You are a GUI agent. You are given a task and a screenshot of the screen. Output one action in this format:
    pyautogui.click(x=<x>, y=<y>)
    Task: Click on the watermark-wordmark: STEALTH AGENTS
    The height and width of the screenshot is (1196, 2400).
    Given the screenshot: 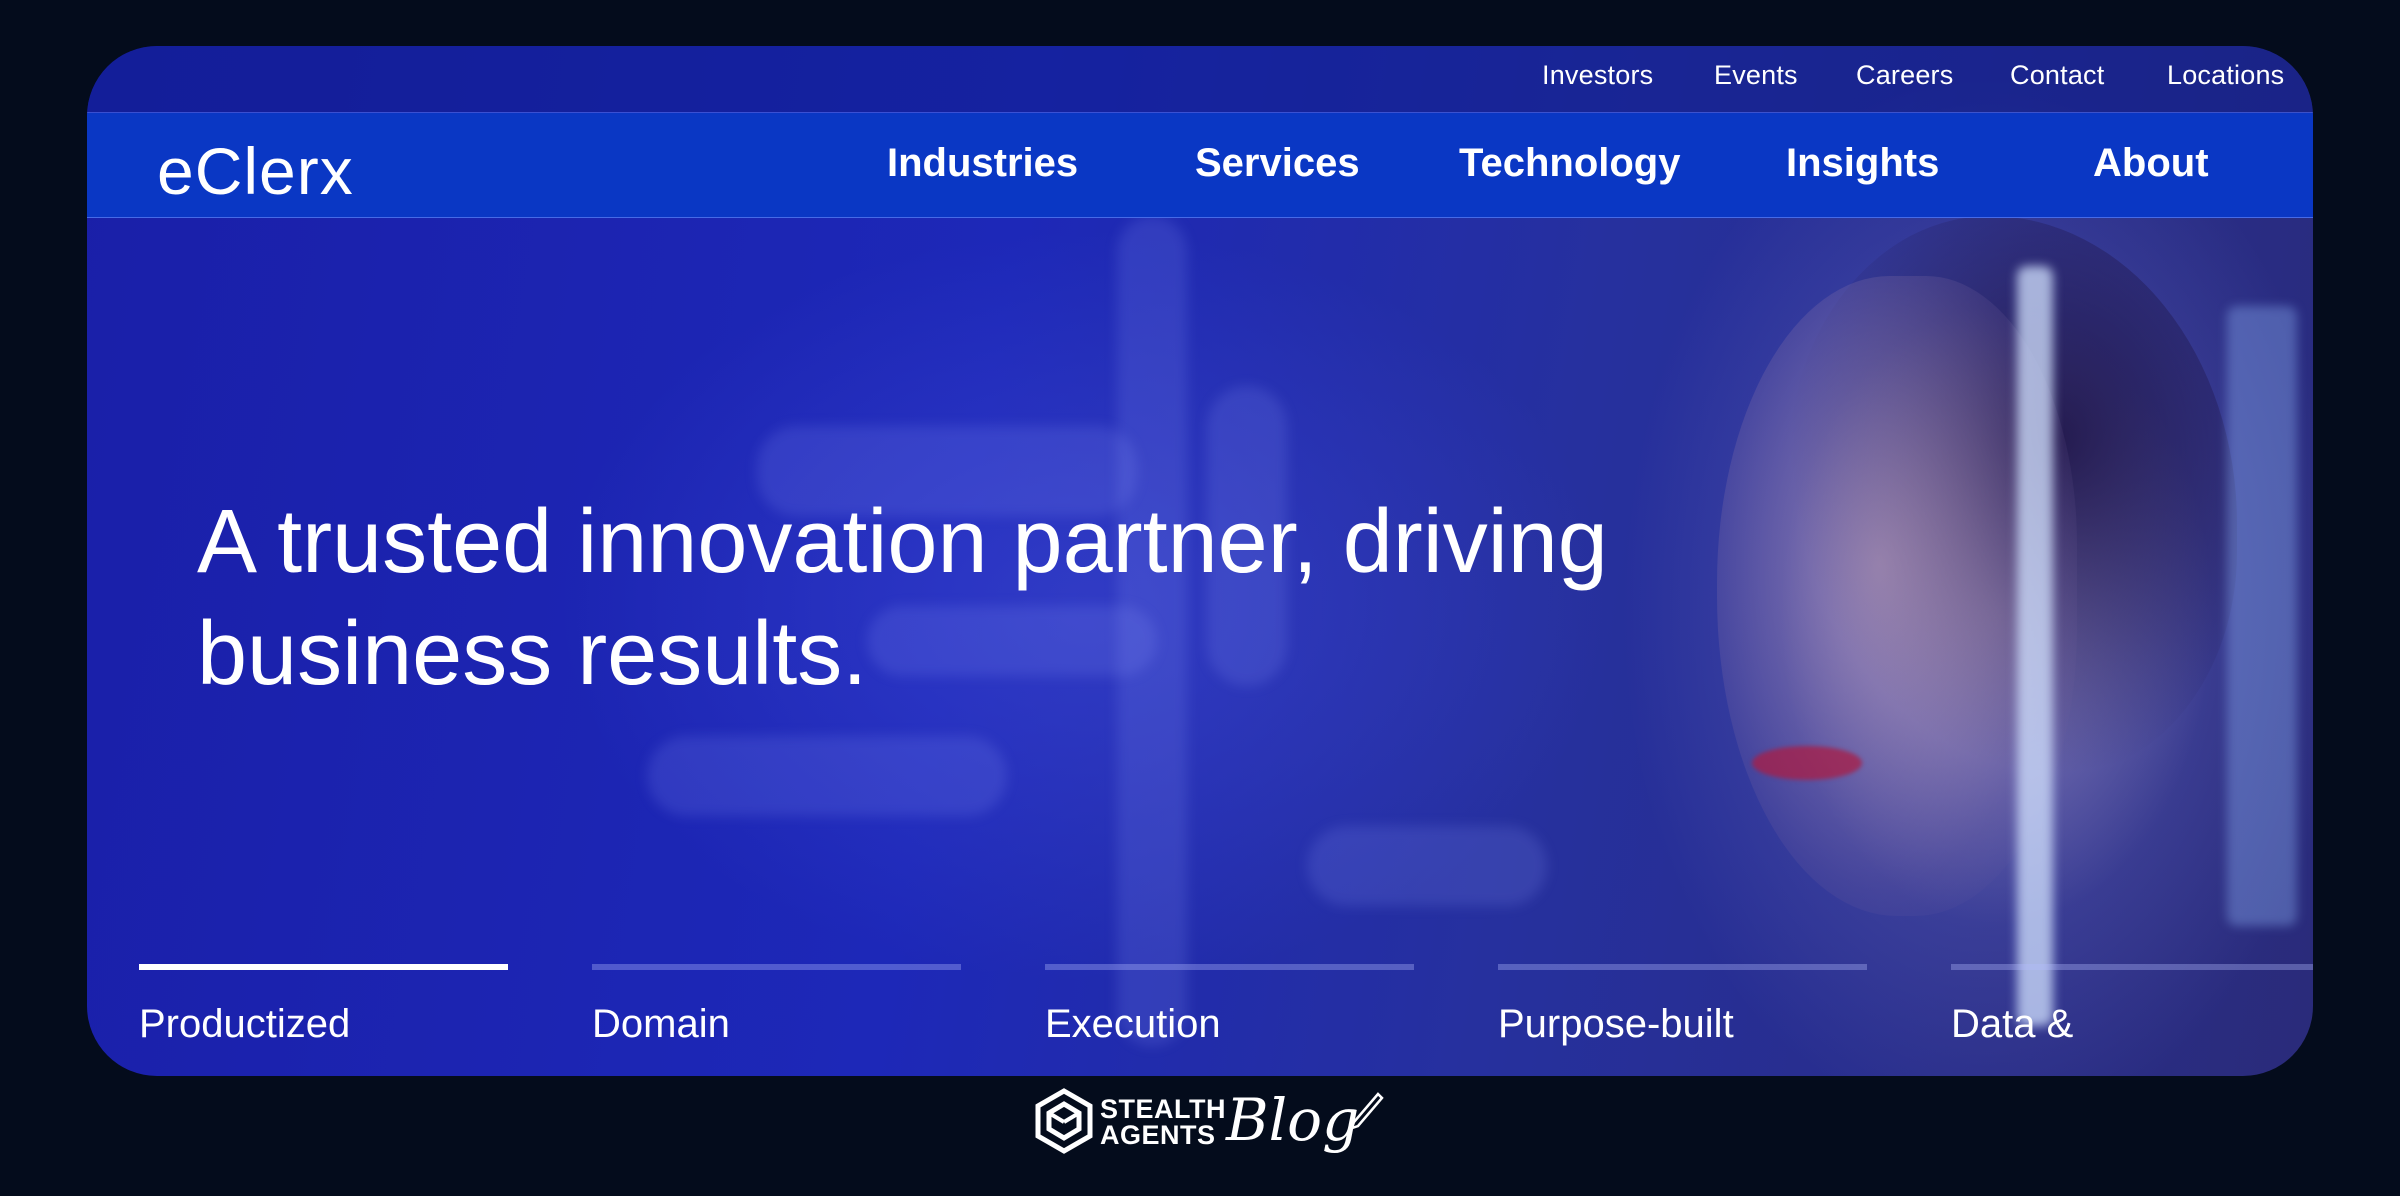 What is the action you would take?
    pyautogui.click(x=1163, y=1122)
    